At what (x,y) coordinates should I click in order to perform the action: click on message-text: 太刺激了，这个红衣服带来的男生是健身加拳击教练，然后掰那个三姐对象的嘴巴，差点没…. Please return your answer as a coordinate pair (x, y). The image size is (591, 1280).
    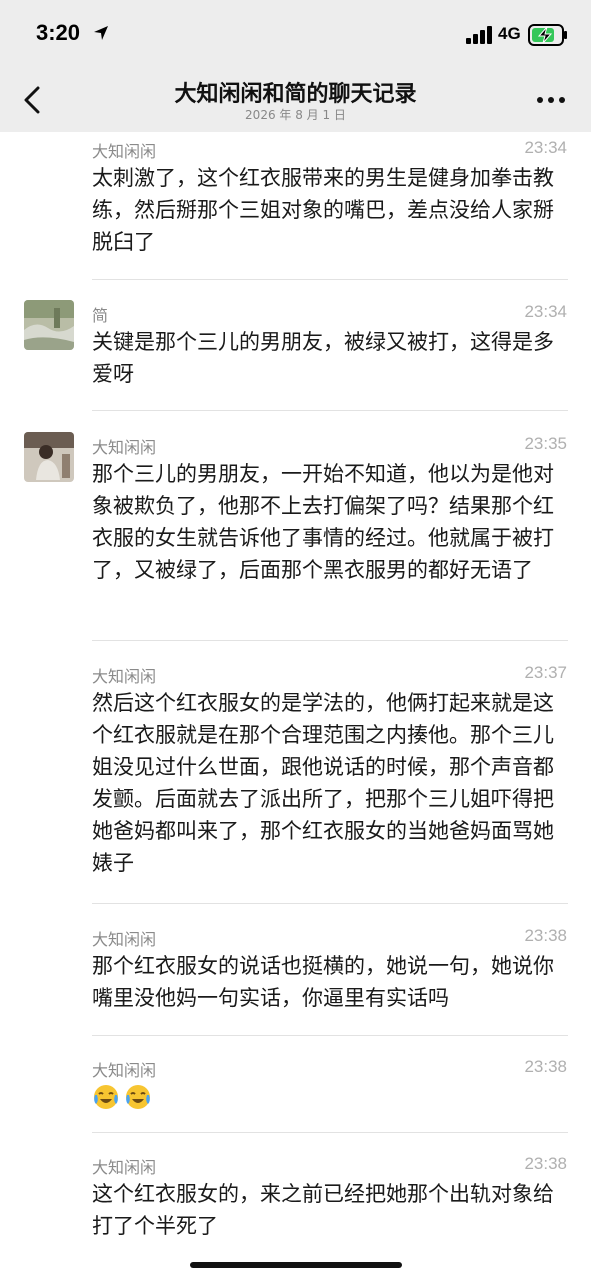
    Looking at the image, I should click on (323, 210).